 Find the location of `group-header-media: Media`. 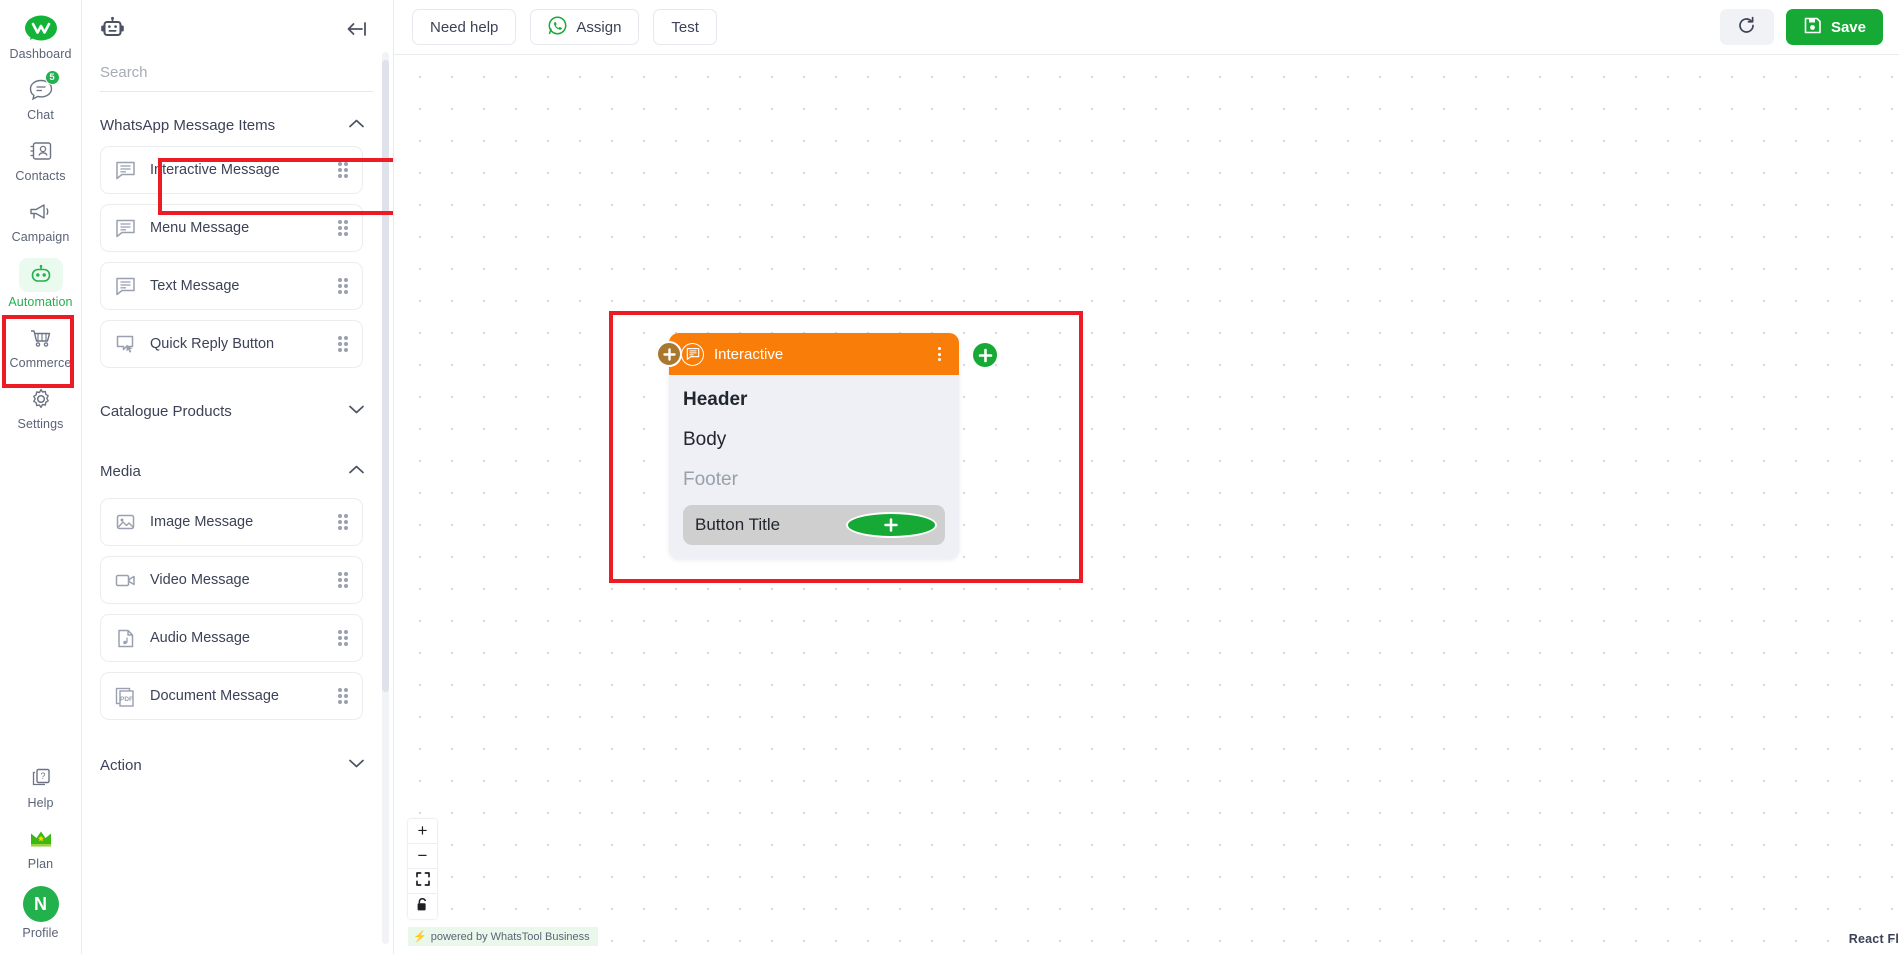

group-header-media: Media is located at coordinates (229, 469).